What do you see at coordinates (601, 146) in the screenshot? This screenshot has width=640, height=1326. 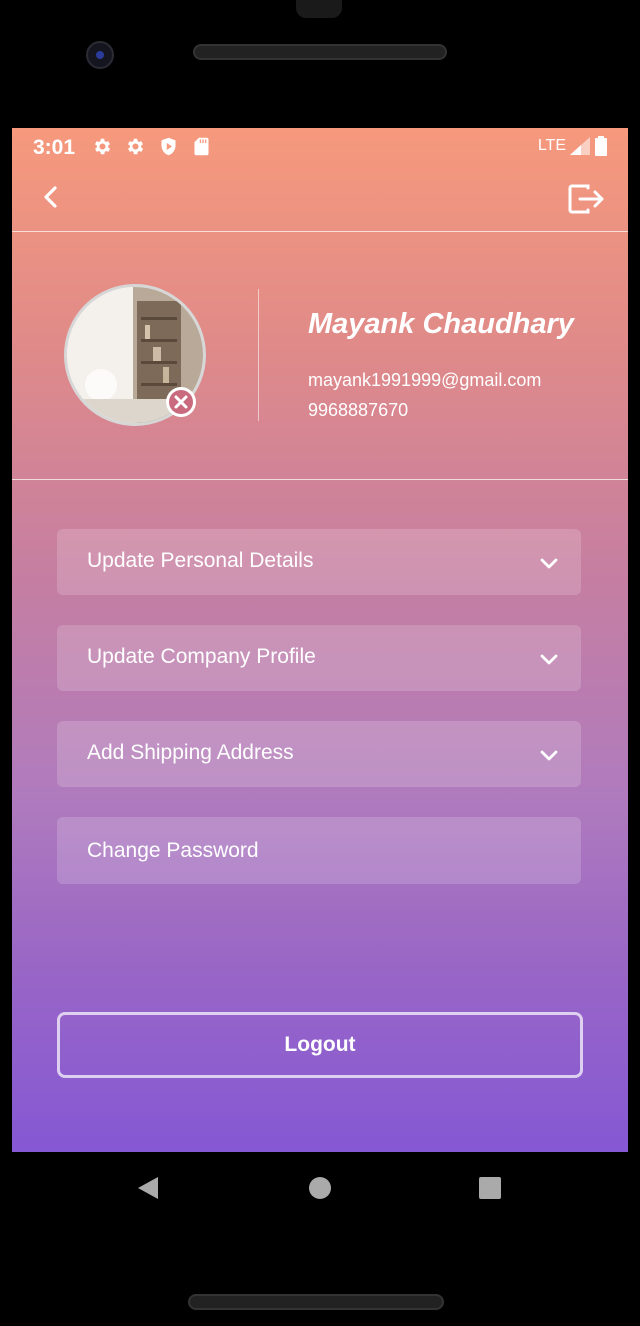 I see `battery-icon` at bounding box center [601, 146].